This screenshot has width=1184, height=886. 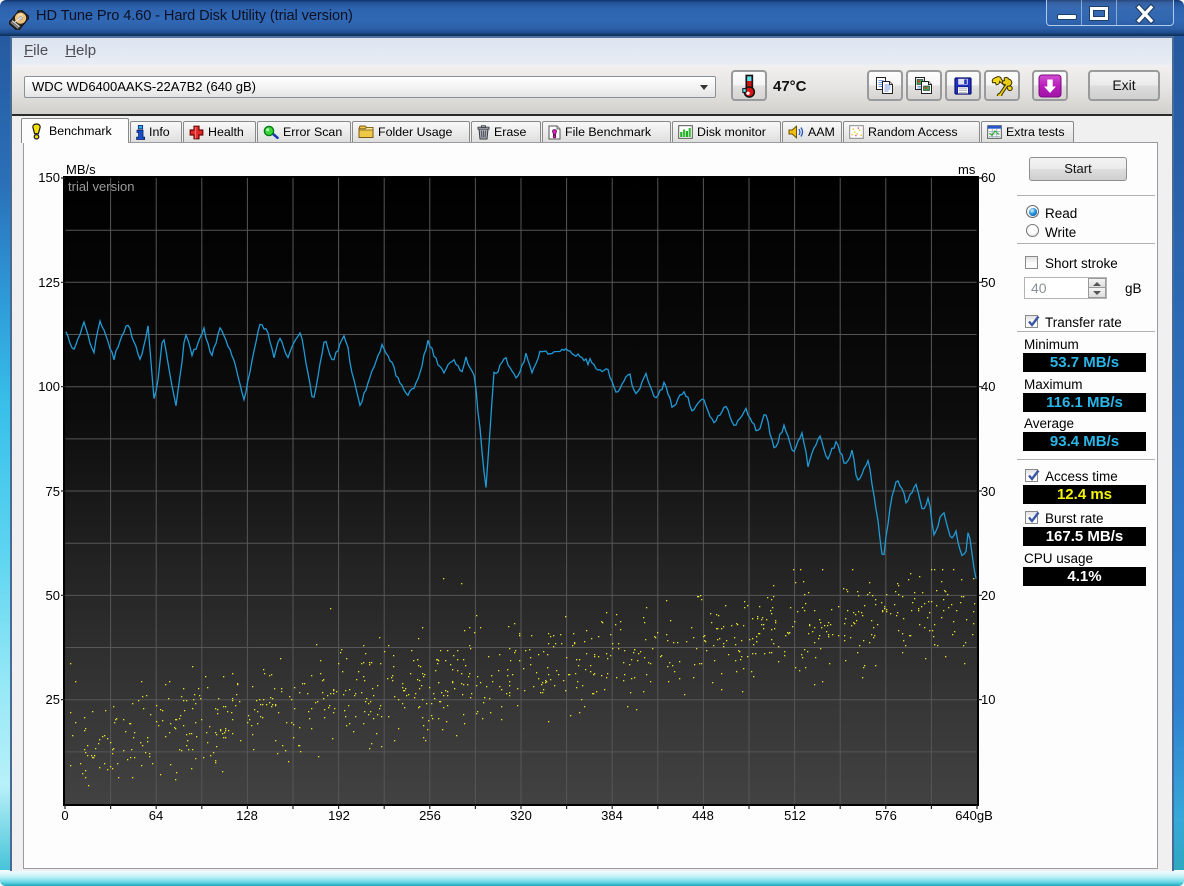 I want to click on svg-text: 30, so click(x=988, y=491).